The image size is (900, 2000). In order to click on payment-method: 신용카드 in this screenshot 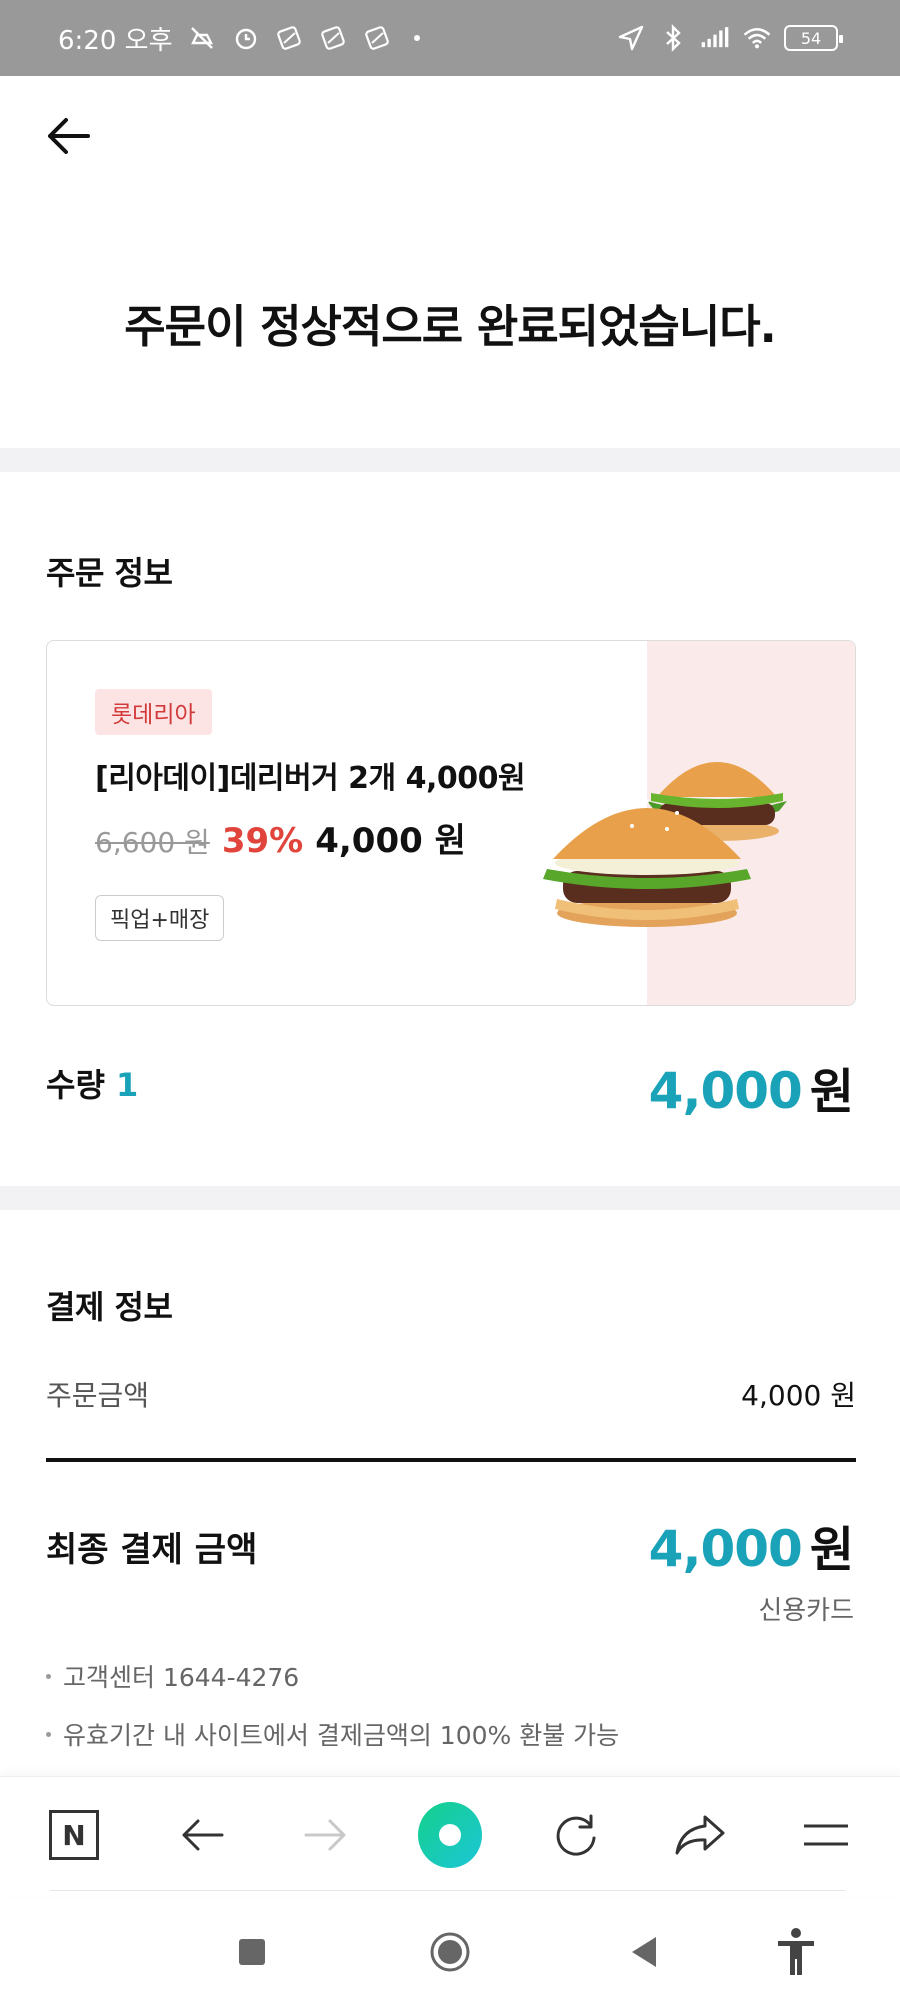, I will do `click(806, 1611)`.